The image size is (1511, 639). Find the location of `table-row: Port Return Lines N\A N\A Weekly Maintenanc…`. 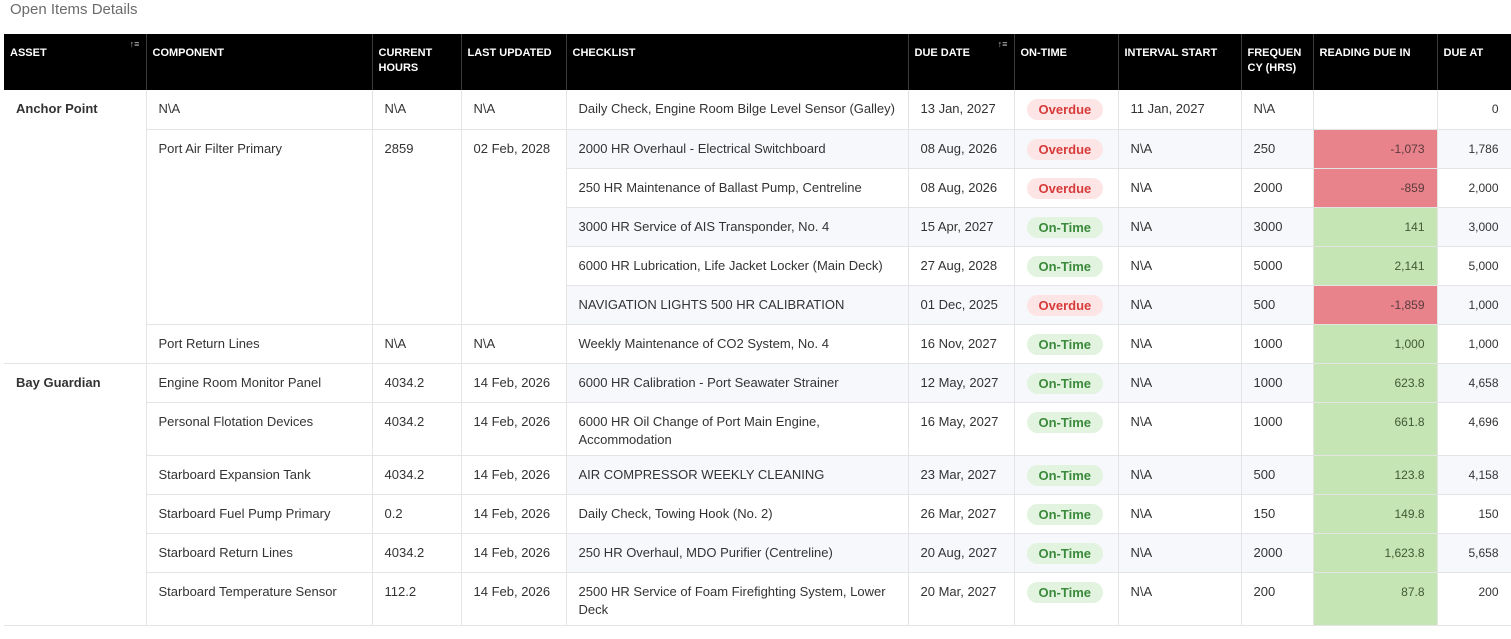

table-row: Port Return Lines N\A N\A Weekly Maintenanc… is located at coordinates (757, 344).